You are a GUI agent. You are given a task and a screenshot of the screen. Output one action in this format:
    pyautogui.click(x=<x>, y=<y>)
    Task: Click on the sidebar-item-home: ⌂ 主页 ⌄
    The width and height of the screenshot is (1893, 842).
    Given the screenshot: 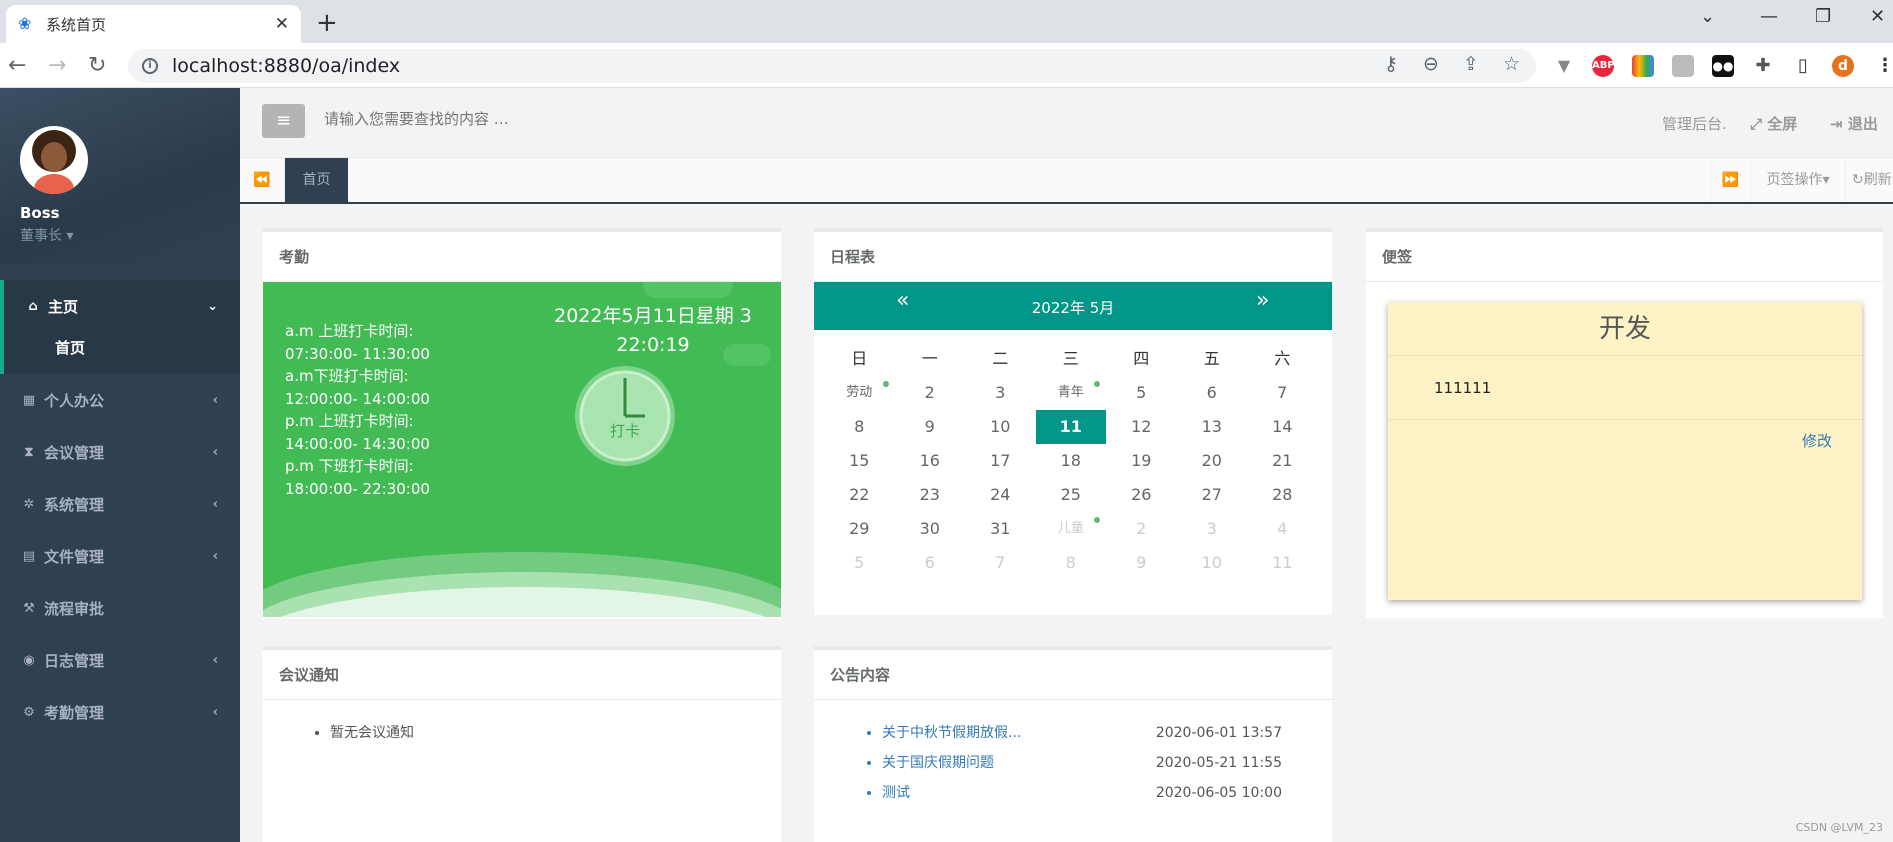 What is the action you would take?
    pyautogui.click(x=120, y=306)
    